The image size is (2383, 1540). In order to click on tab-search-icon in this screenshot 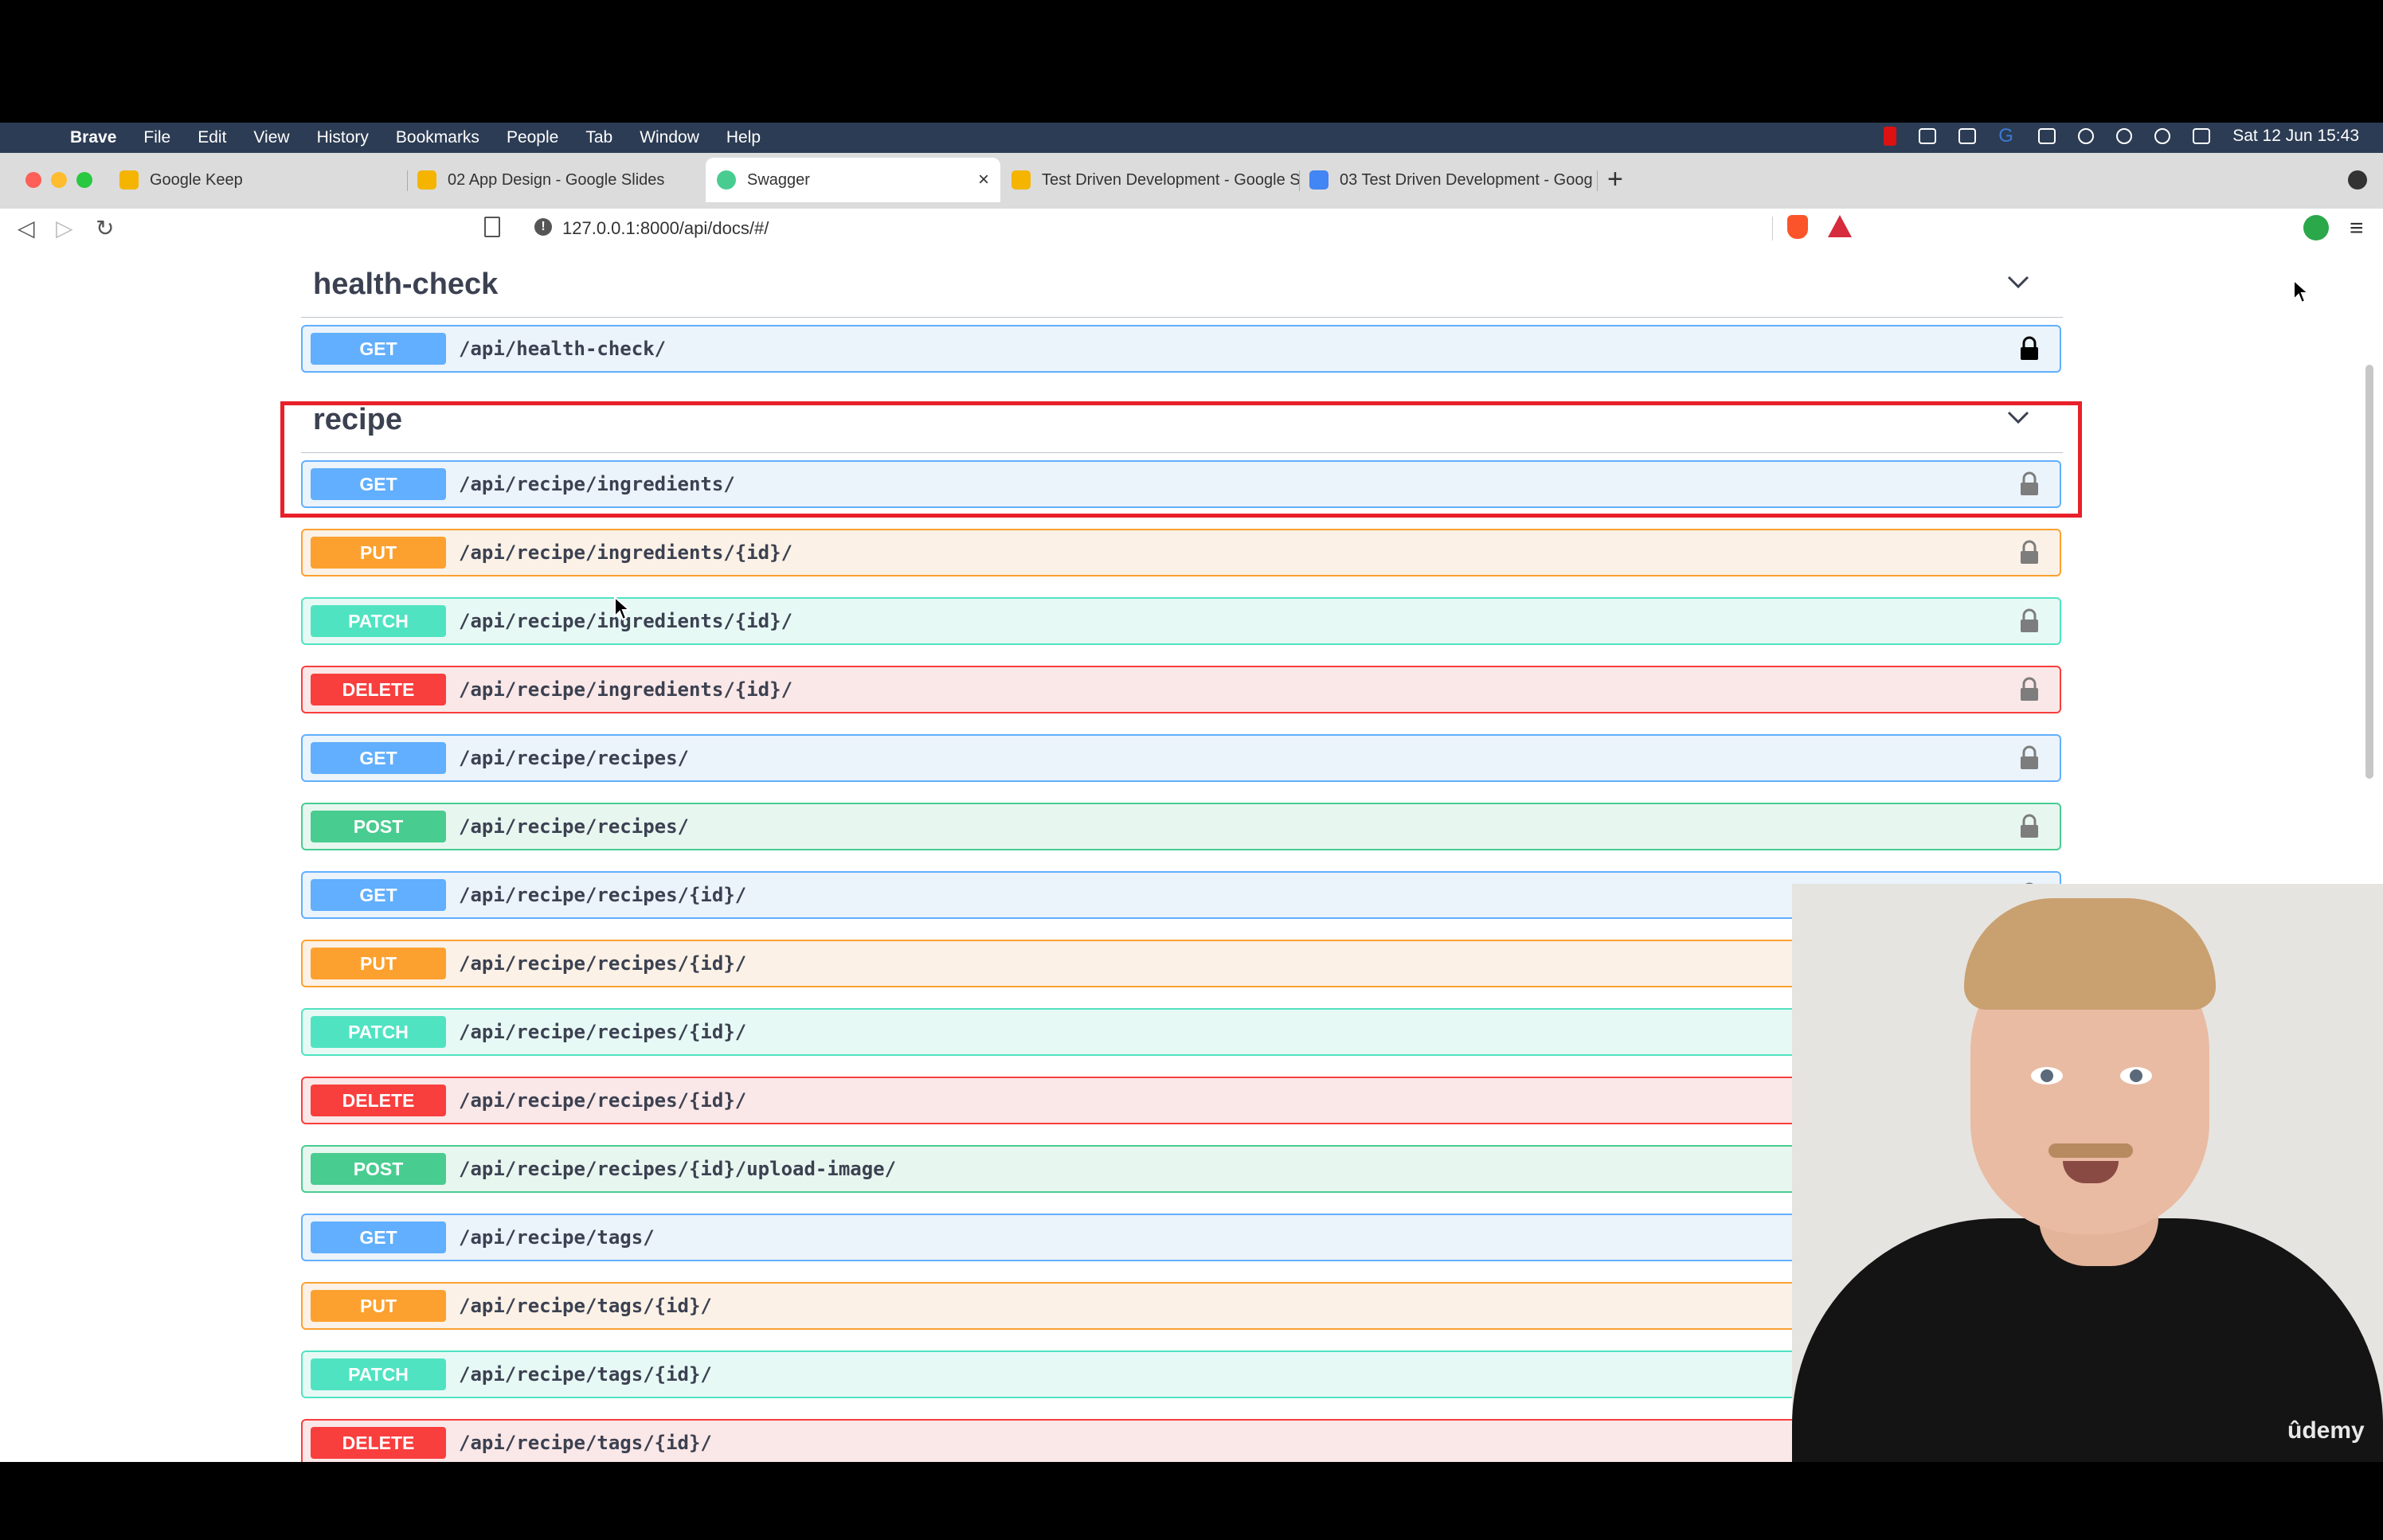, I will do `click(2357, 180)`.